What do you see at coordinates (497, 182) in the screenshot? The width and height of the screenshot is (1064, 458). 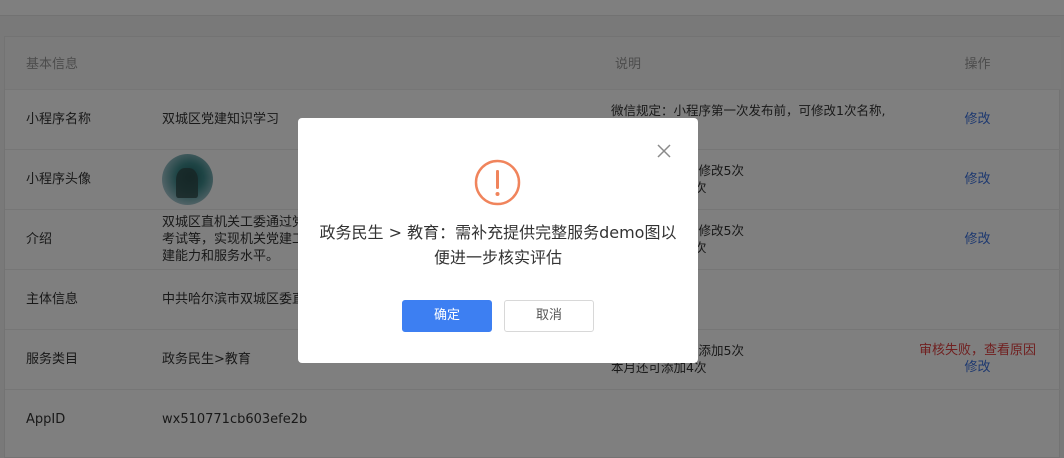 I see `warning-icon` at bounding box center [497, 182].